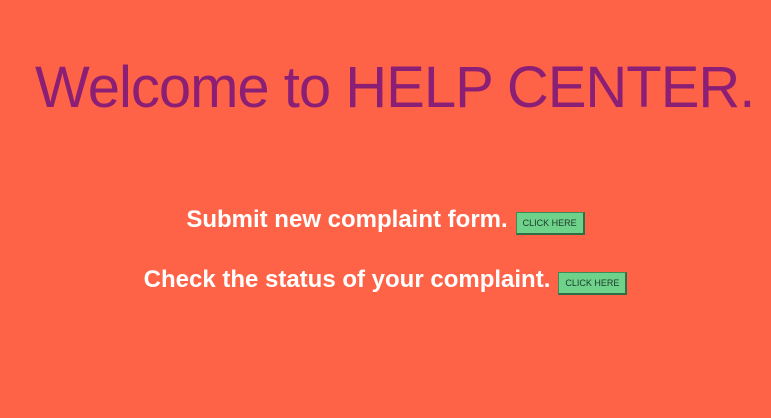  Describe the element at coordinates (347, 279) in the screenshot. I see `check-status-text: Check the status of your complaint.` at that location.